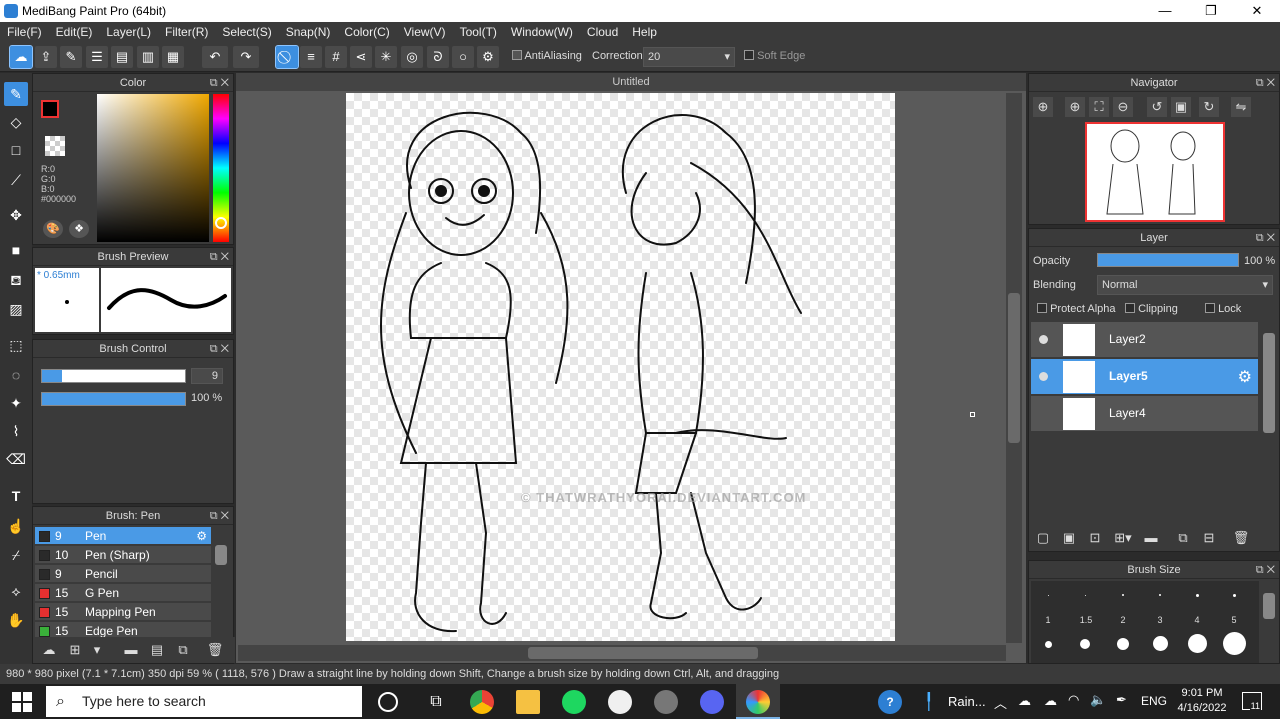  What do you see at coordinates (1130, 308) in the screenshot?
I see `clipping-checkbox` at bounding box center [1130, 308].